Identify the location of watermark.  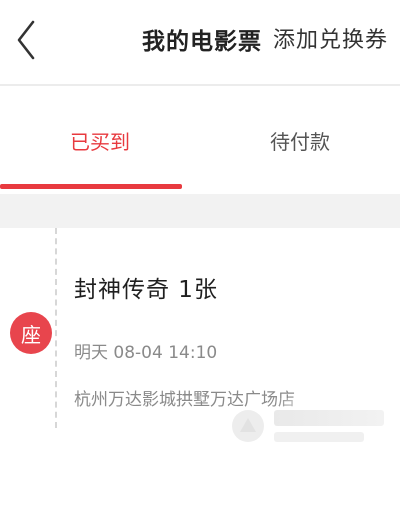
(310, 430).